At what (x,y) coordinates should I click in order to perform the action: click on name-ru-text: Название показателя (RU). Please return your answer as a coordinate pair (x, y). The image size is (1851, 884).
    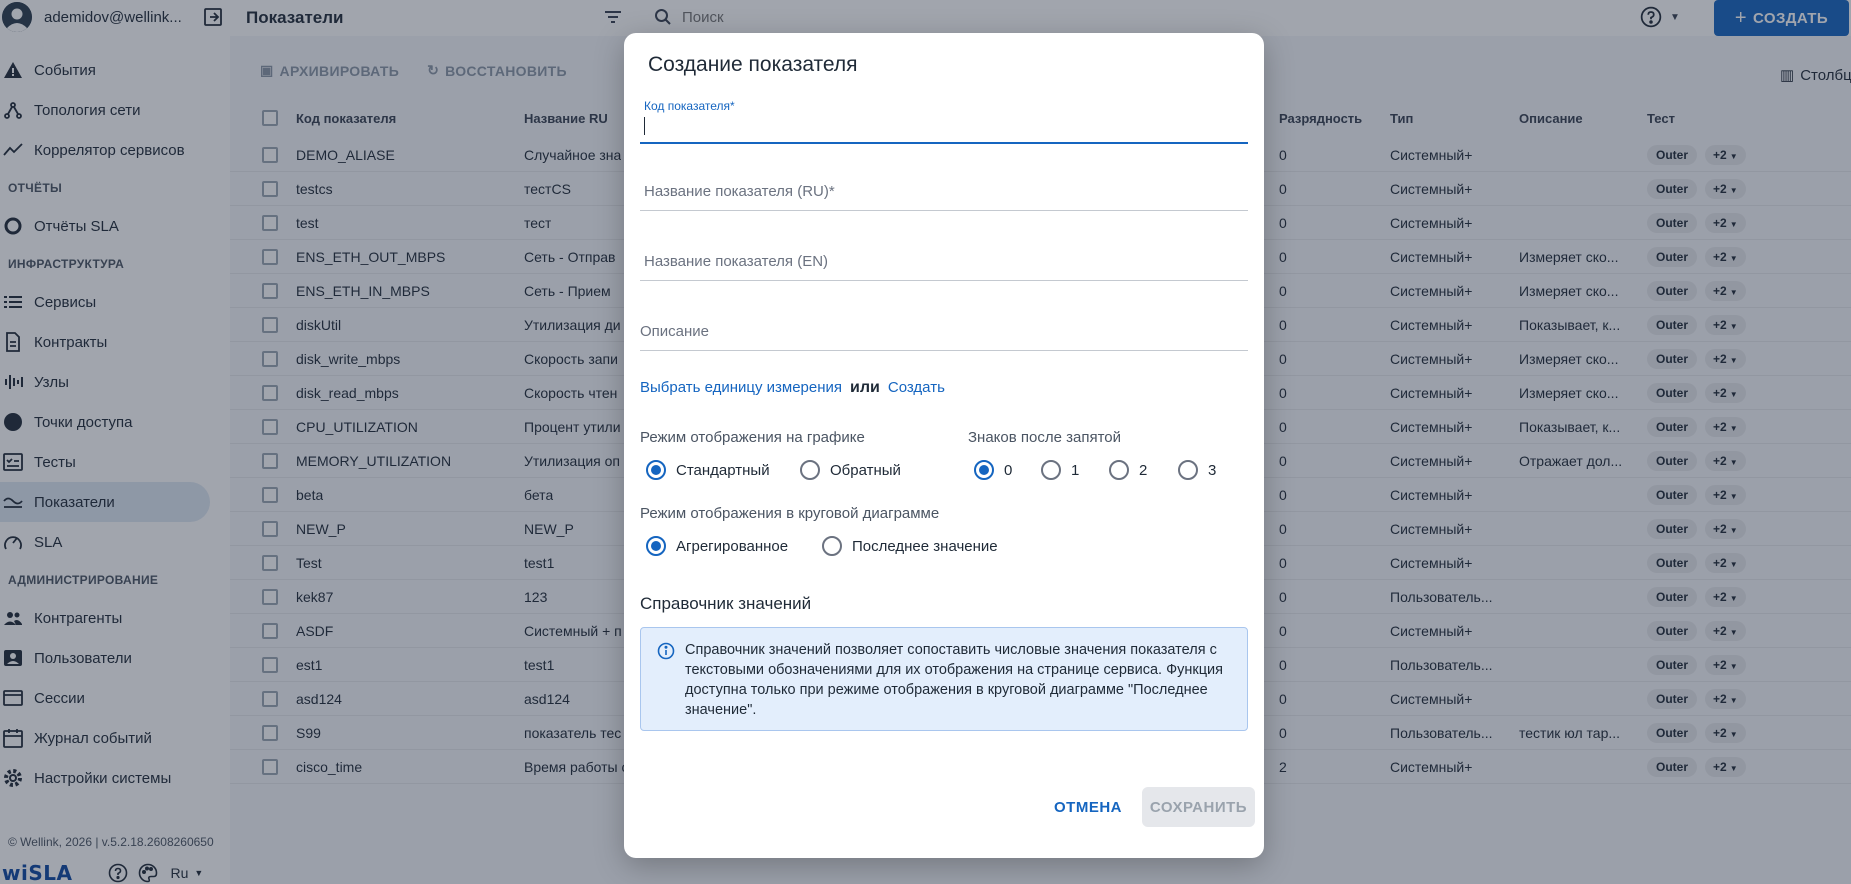
    Looking at the image, I should click on (736, 191).